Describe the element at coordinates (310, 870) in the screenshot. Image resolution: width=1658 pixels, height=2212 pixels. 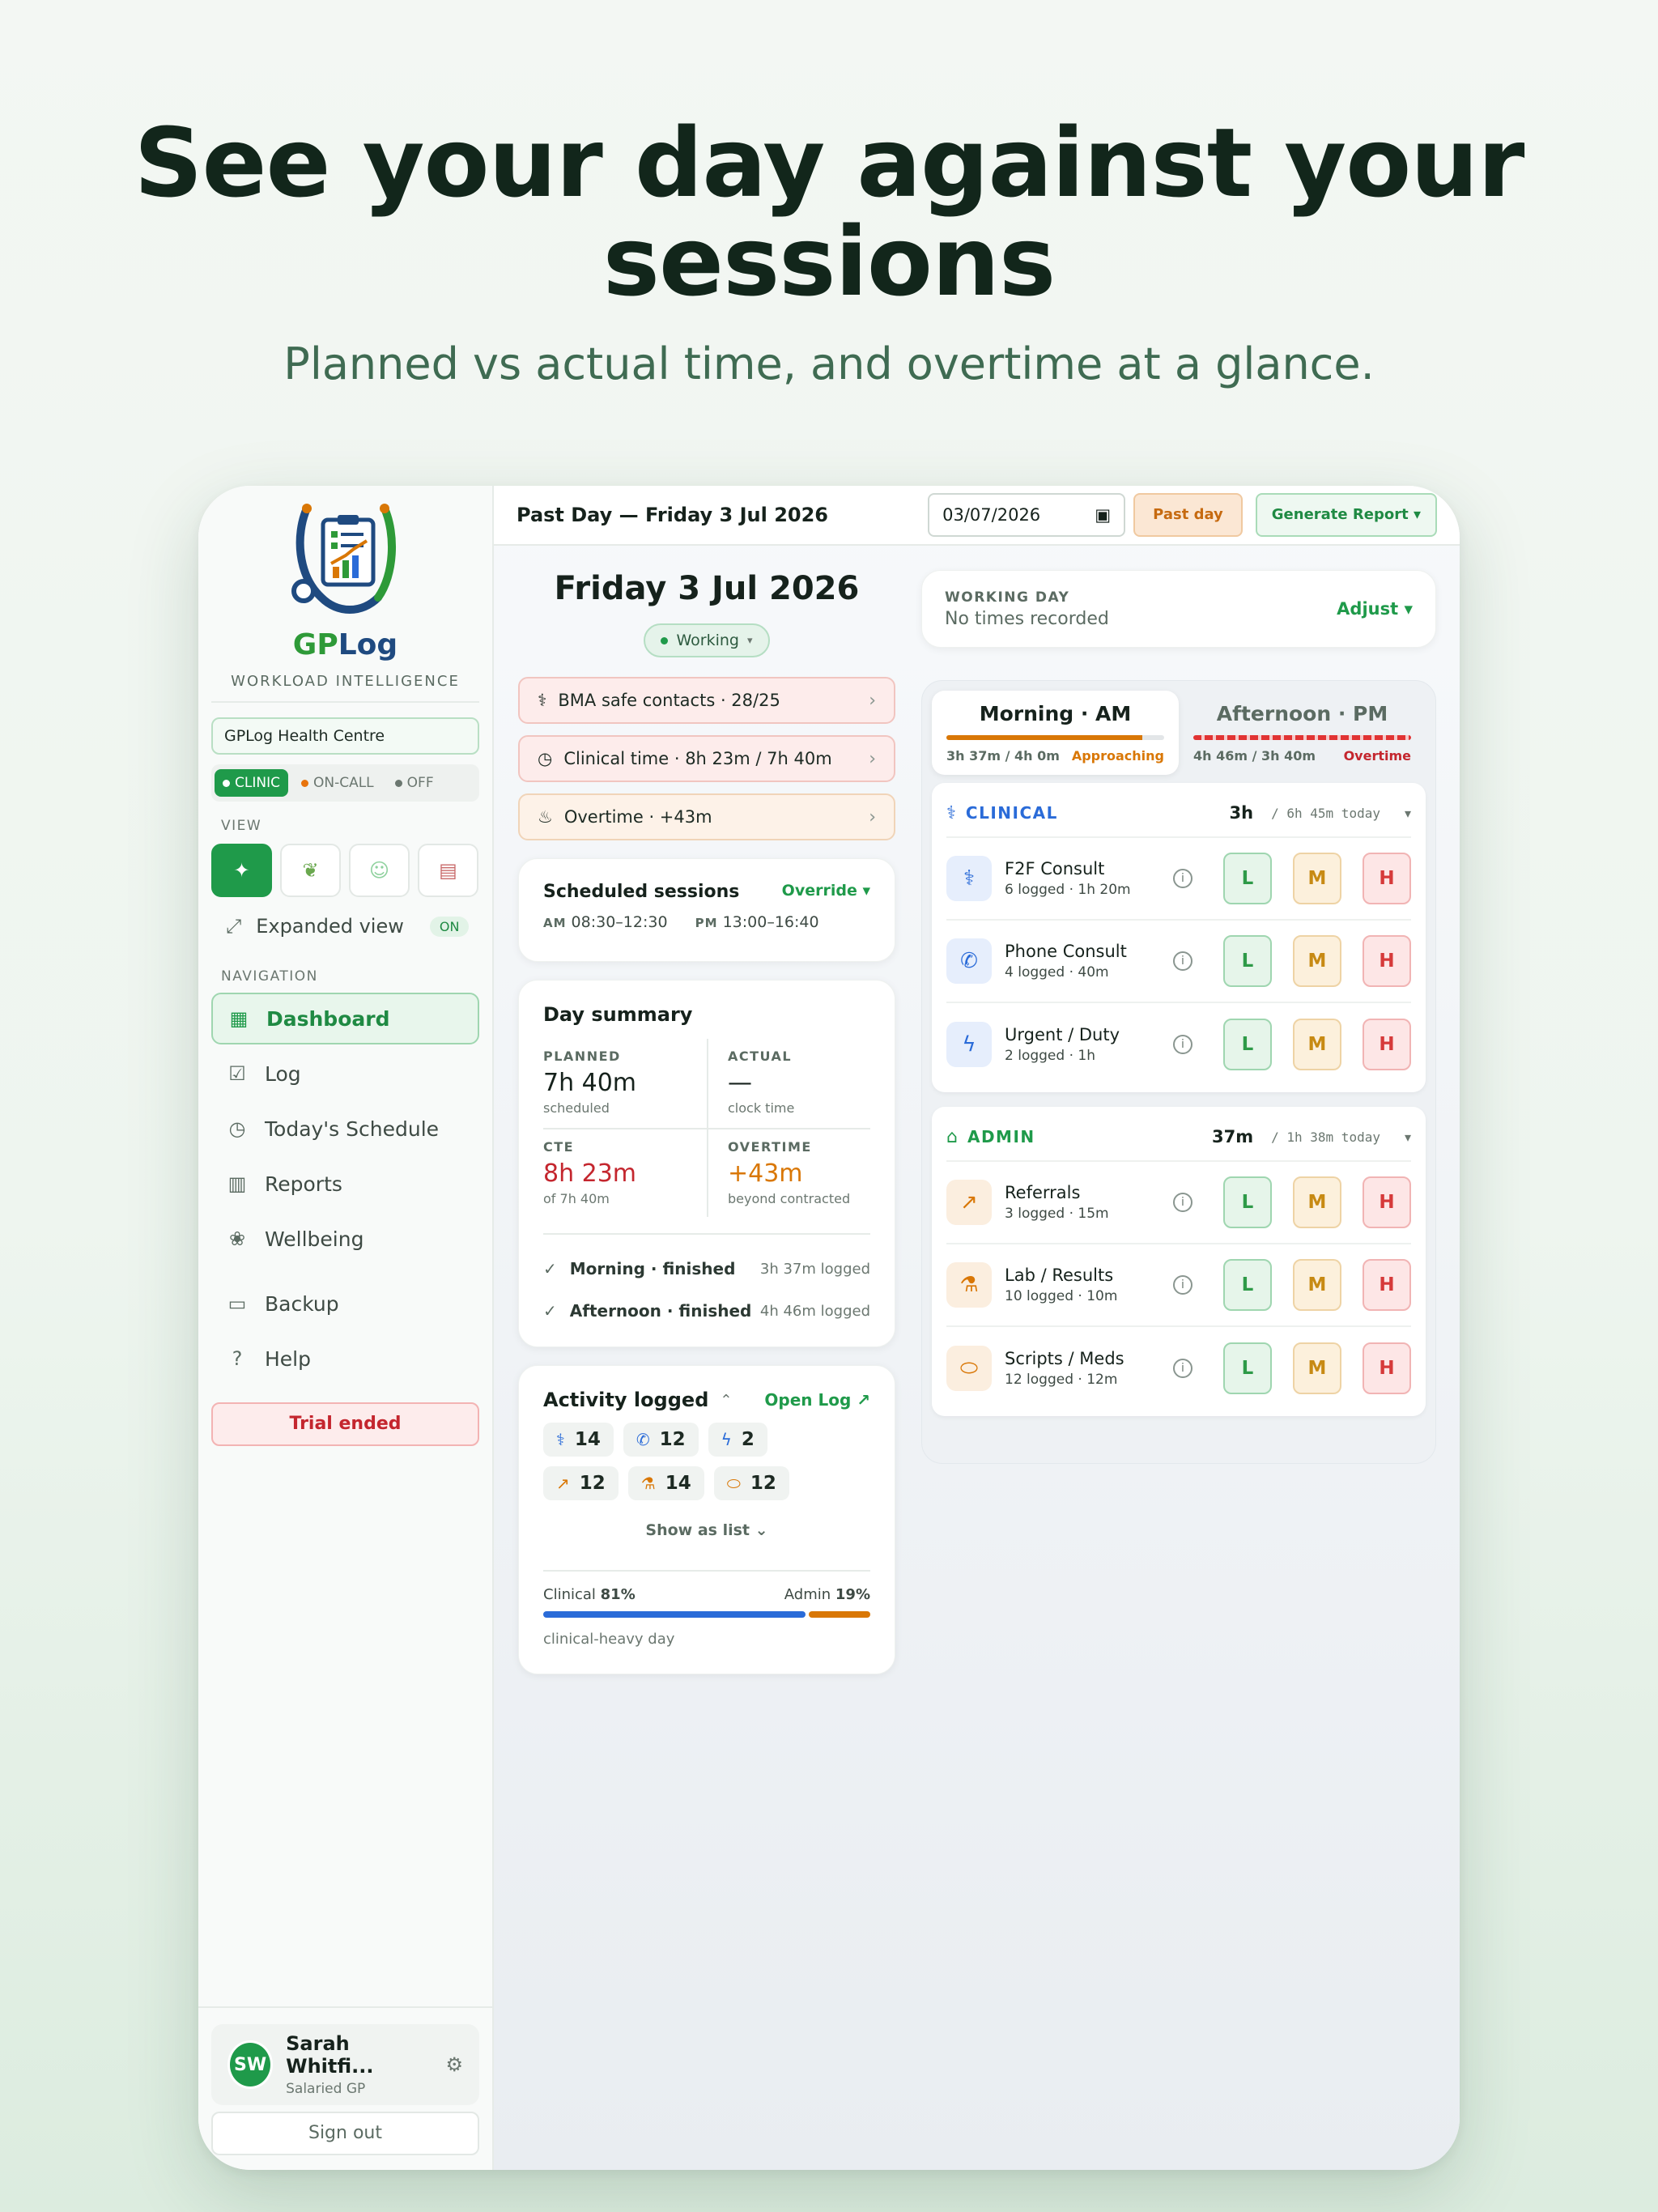
I see `leaf-view-button: ❦` at that location.